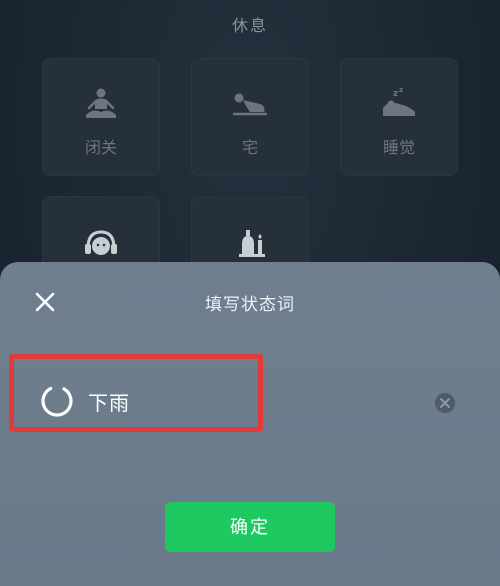 The image size is (500, 586). What do you see at coordinates (252, 243) in the screenshot?
I see `bell-candle-icon` at bounding box center [252, 243].